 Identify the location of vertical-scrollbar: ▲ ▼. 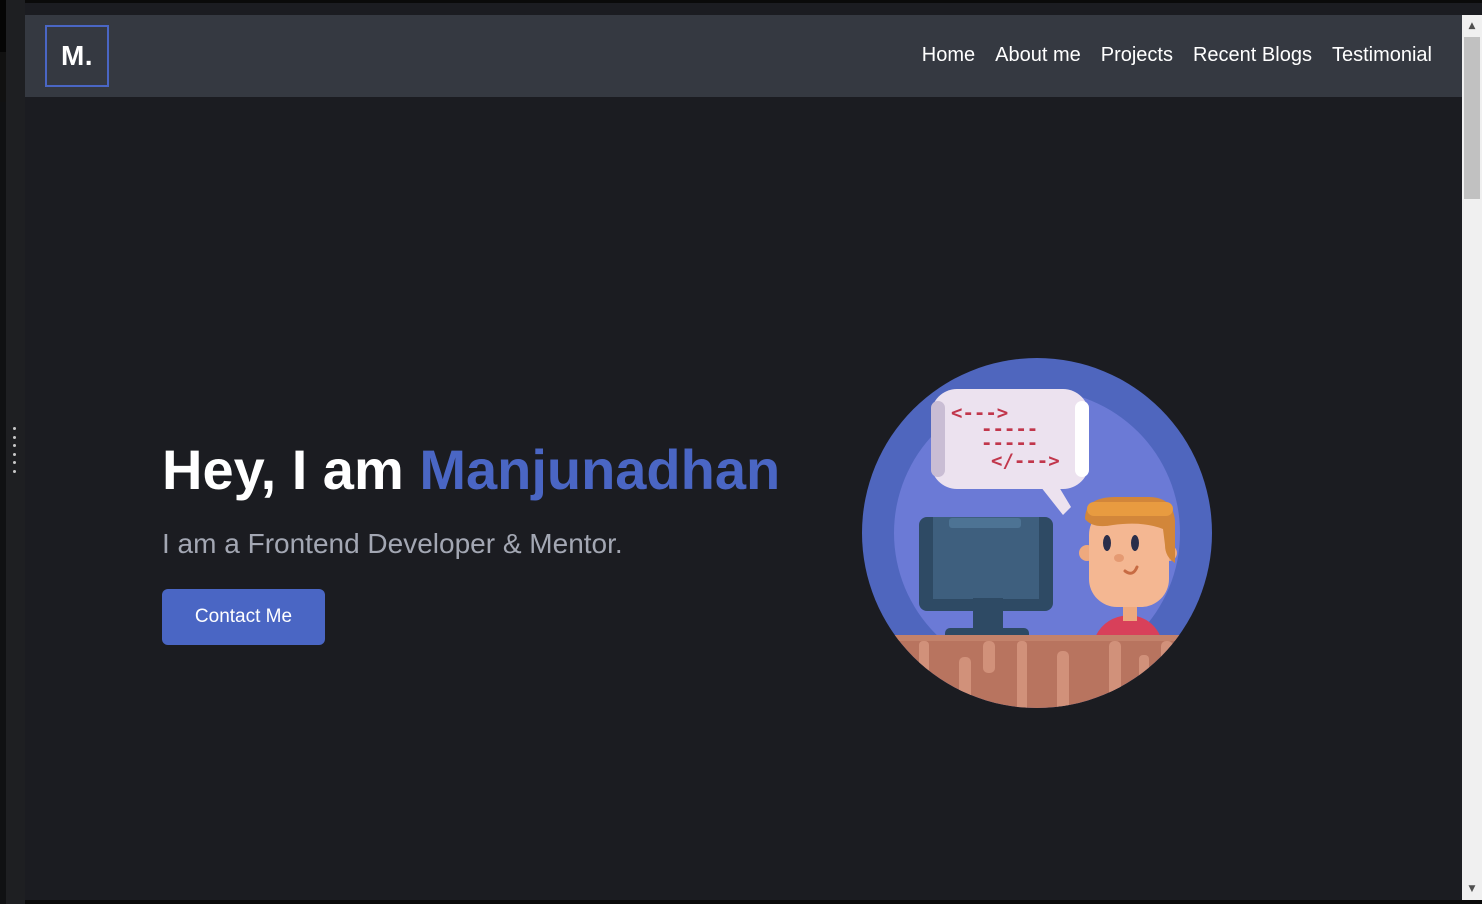
(1472, 457).